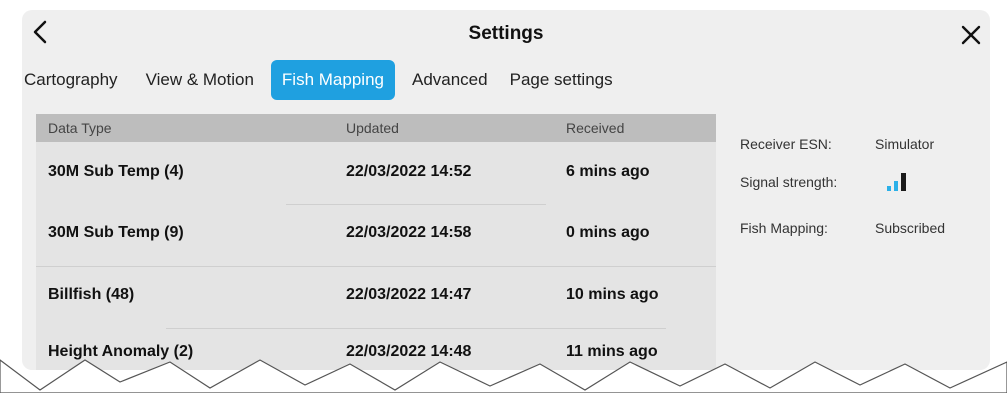 This screenshot has width=1007, height=393. What do you see at coordinates (75, 80) in the screenshot?
I see `tab-cartography: Cartography` at bounding box center [75, 80].